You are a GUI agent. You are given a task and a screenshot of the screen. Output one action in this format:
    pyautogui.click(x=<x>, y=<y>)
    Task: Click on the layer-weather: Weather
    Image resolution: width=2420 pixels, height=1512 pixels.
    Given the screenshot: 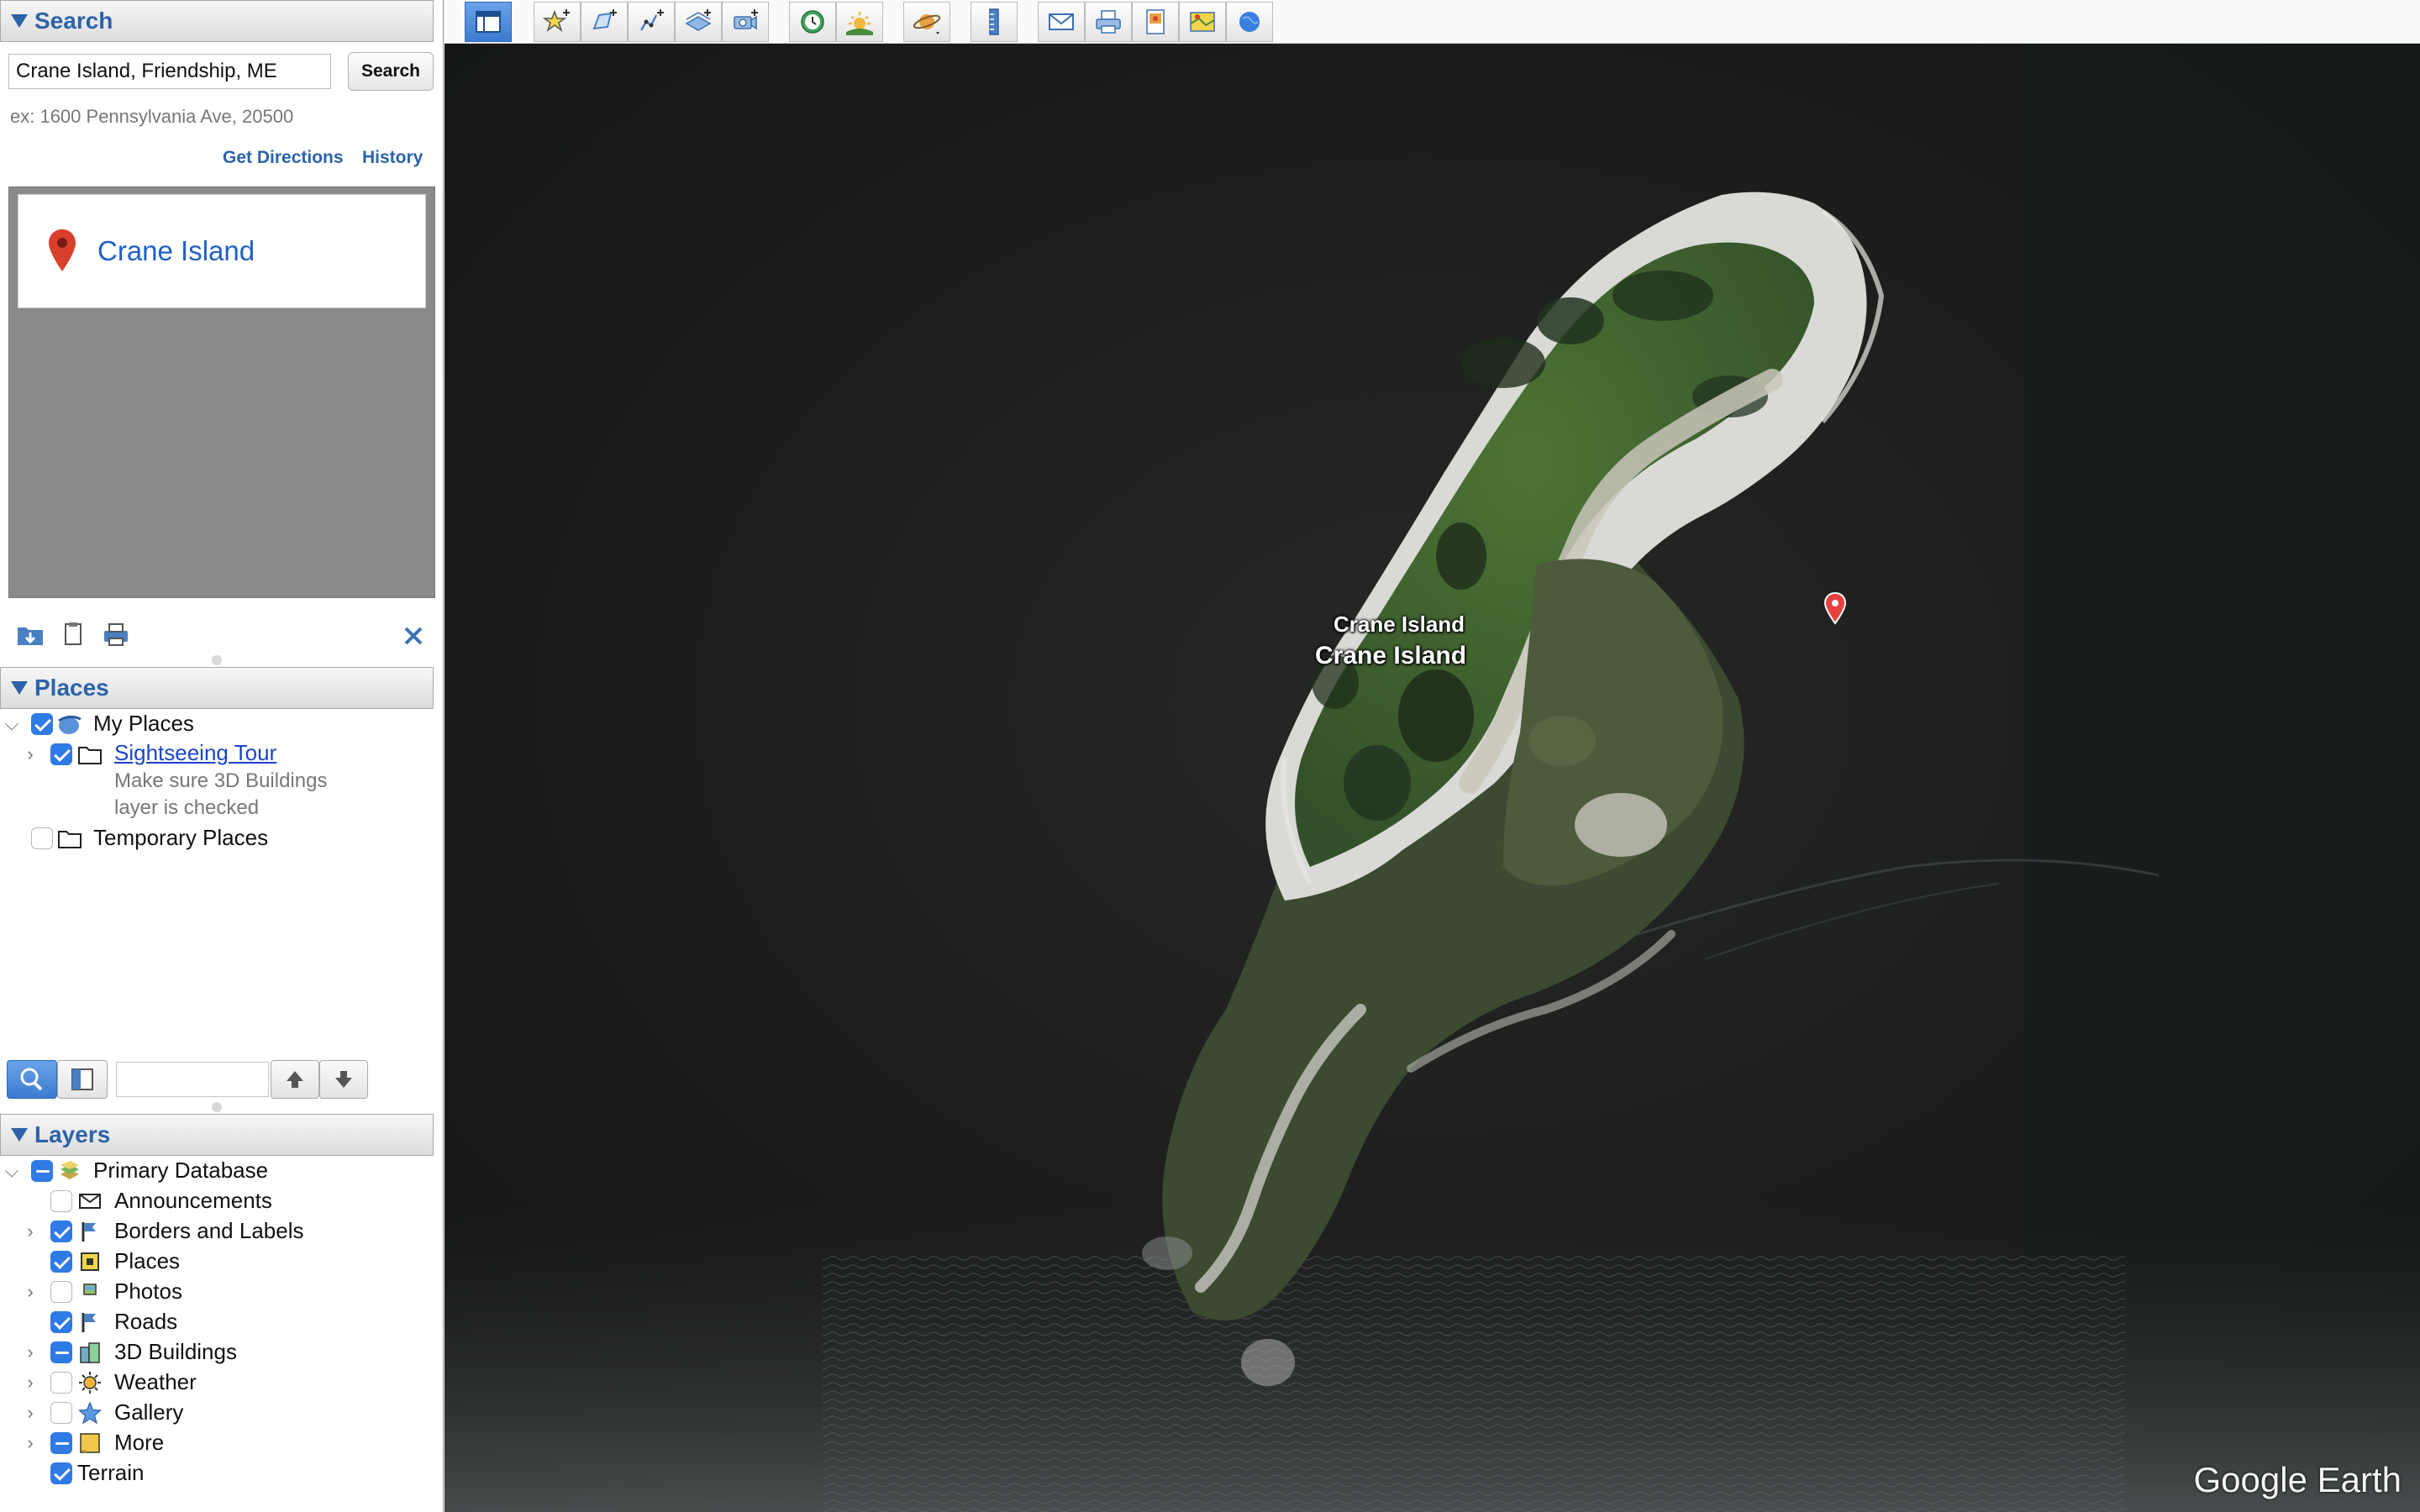 What is the action you would take?
    pyautogui.click(x=155, y=1382)
    